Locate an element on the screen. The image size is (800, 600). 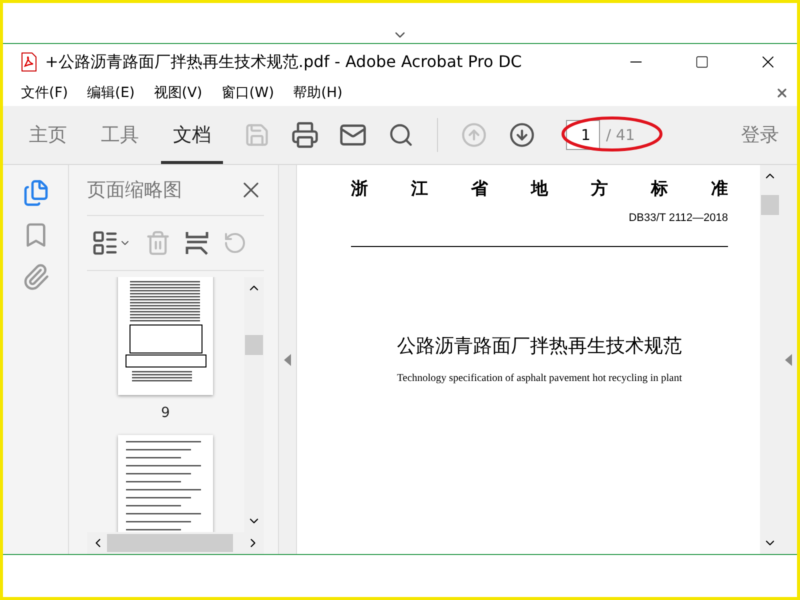
maximize-icon is located at coordinates (702, 62).